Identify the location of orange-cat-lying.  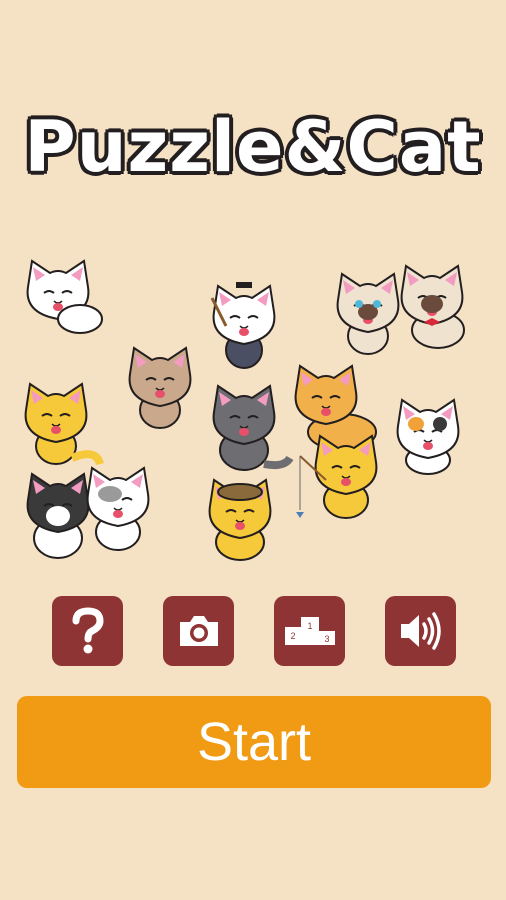
(335, 408).